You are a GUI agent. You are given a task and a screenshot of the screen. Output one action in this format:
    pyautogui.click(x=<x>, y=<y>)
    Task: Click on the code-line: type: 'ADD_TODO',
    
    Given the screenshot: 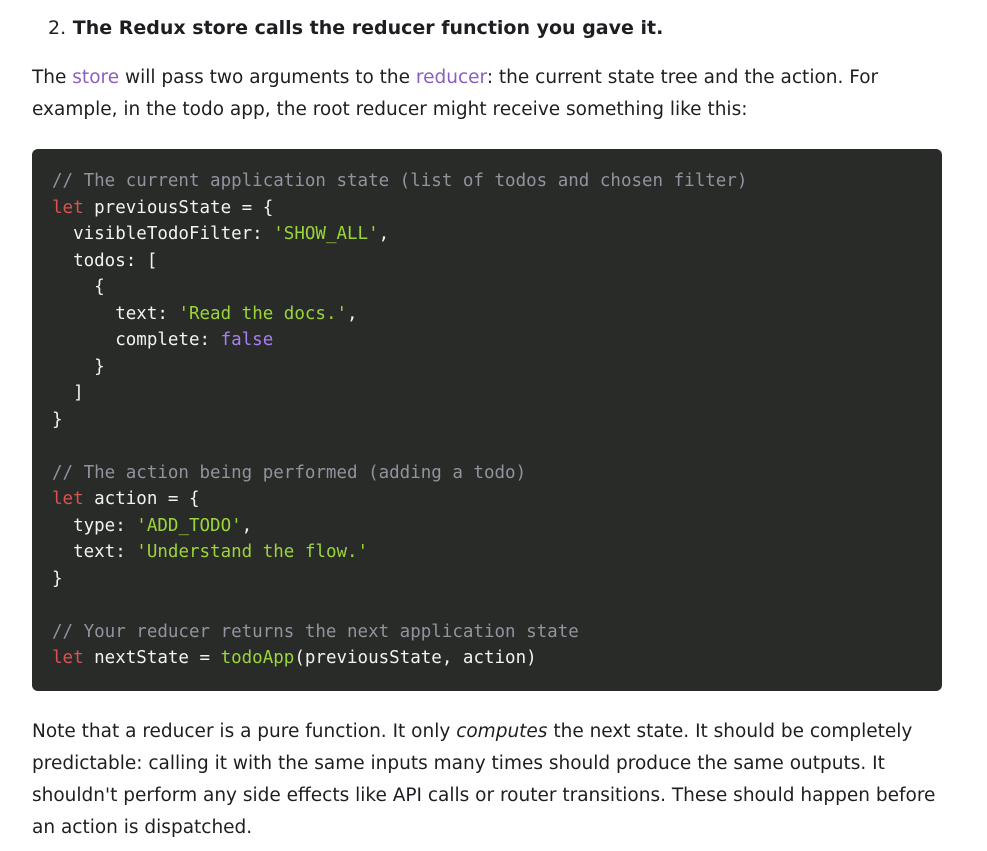 What is the action you would take?
    pyautogui.click(x=487, y=526)
    